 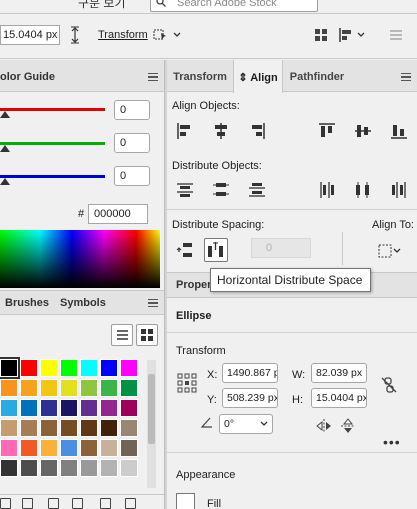 I want to click on stock-search-input: Search Adobe Stock, so click(x=234, y=6).